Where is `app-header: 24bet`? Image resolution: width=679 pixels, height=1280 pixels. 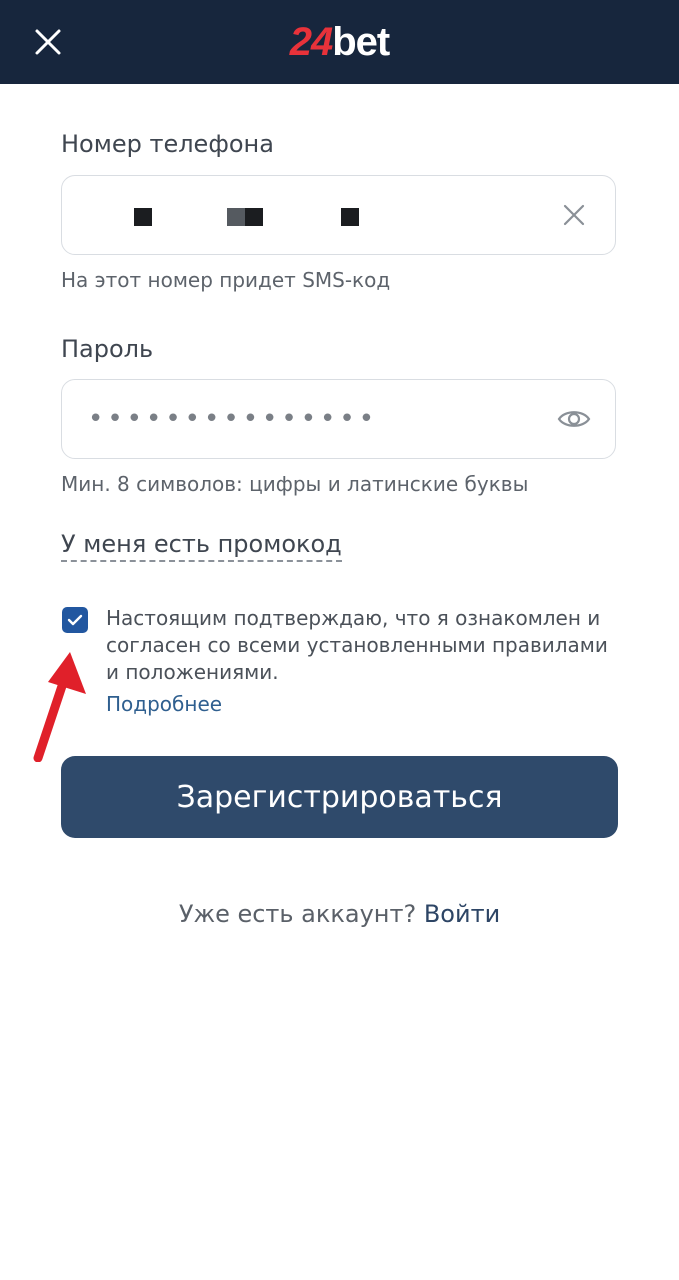 app-header: 24bet is located at coordinates (339, 42).